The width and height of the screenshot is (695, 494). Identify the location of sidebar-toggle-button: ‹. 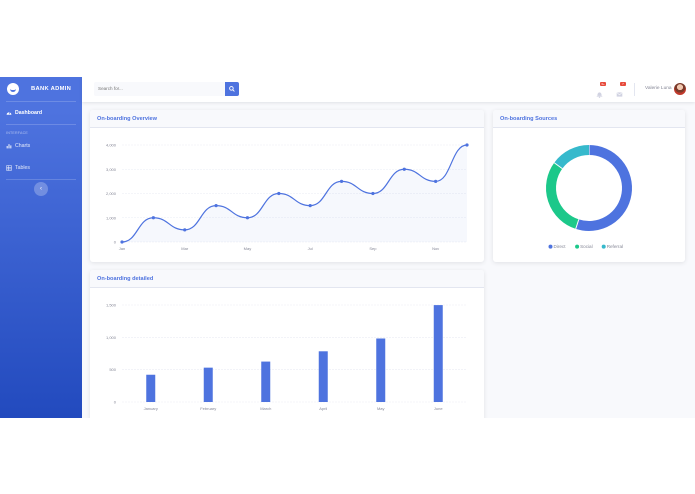
(41, 189).